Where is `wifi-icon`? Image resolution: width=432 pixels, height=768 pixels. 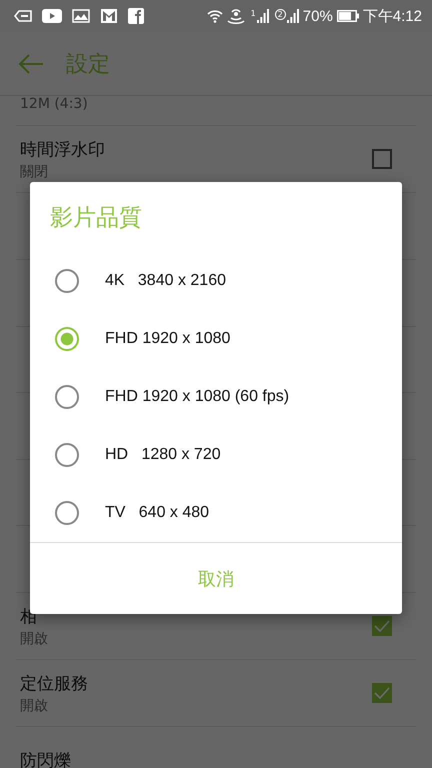
wifi-icon is located at coordinates (214, 16).